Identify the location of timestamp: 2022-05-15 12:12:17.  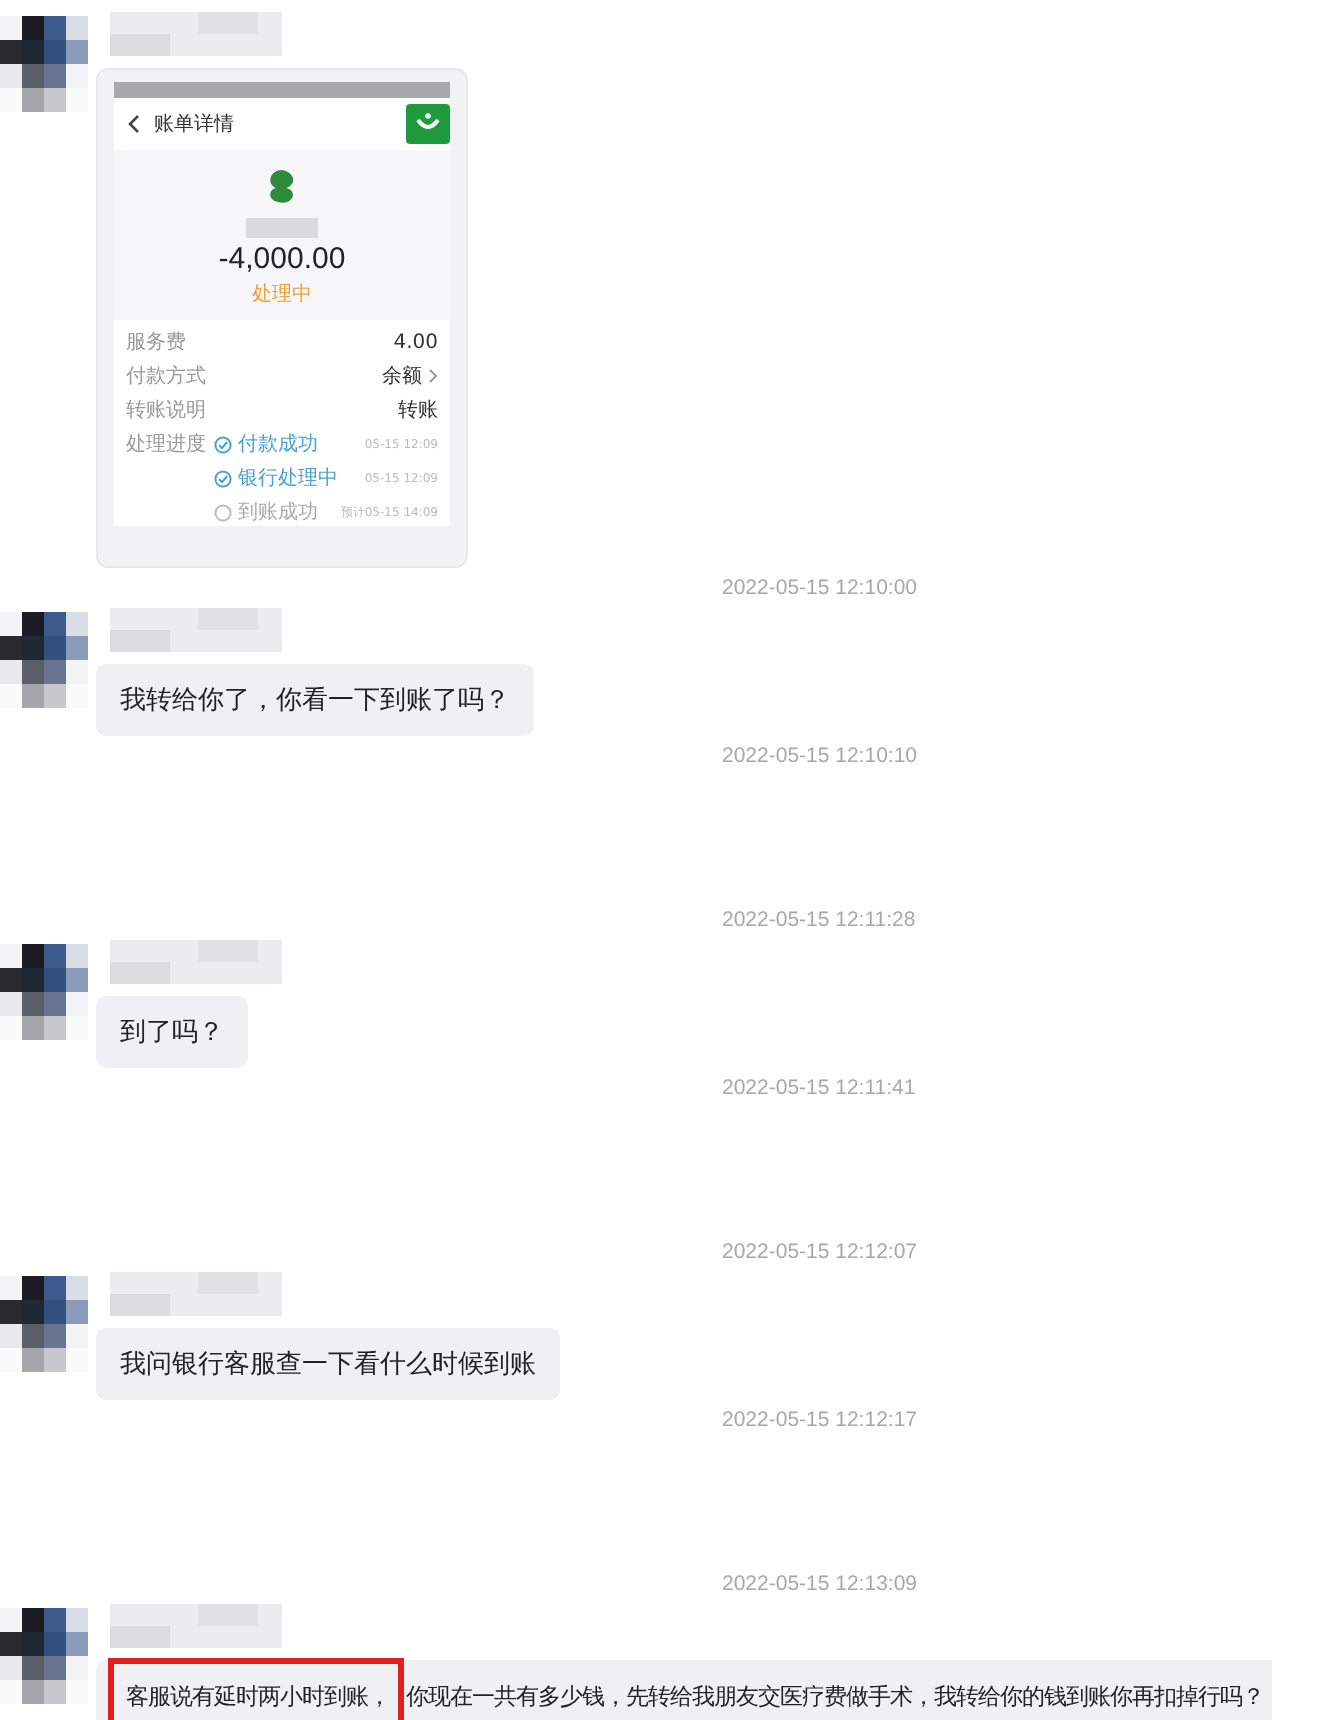
(819, 1420).